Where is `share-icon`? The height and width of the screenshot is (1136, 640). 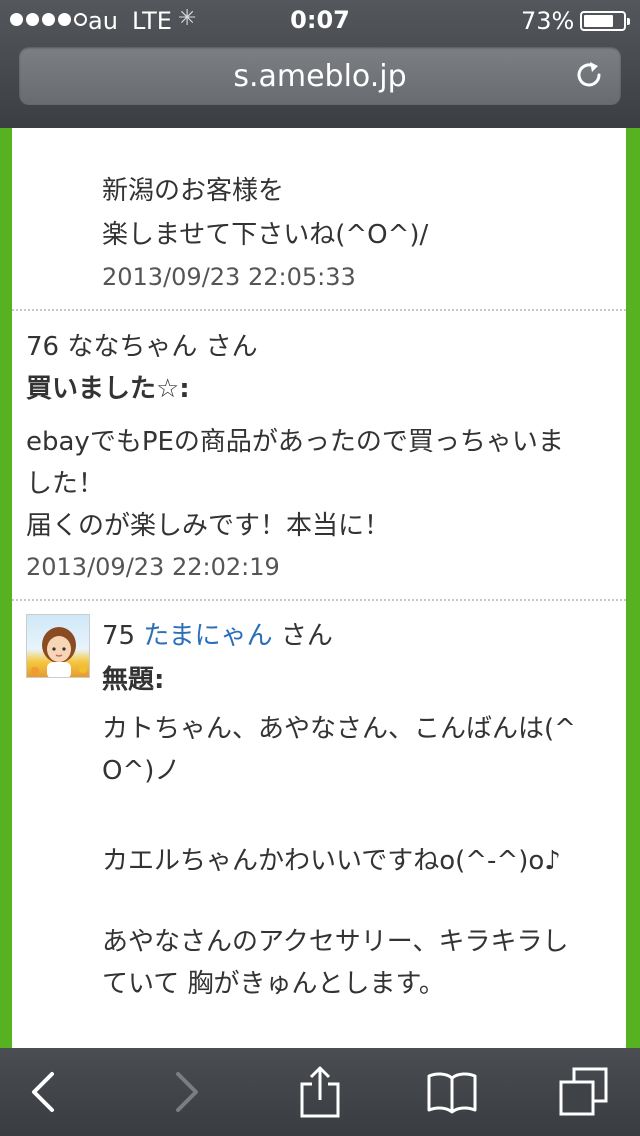 share-icon is located at coordinates (320, 1092).